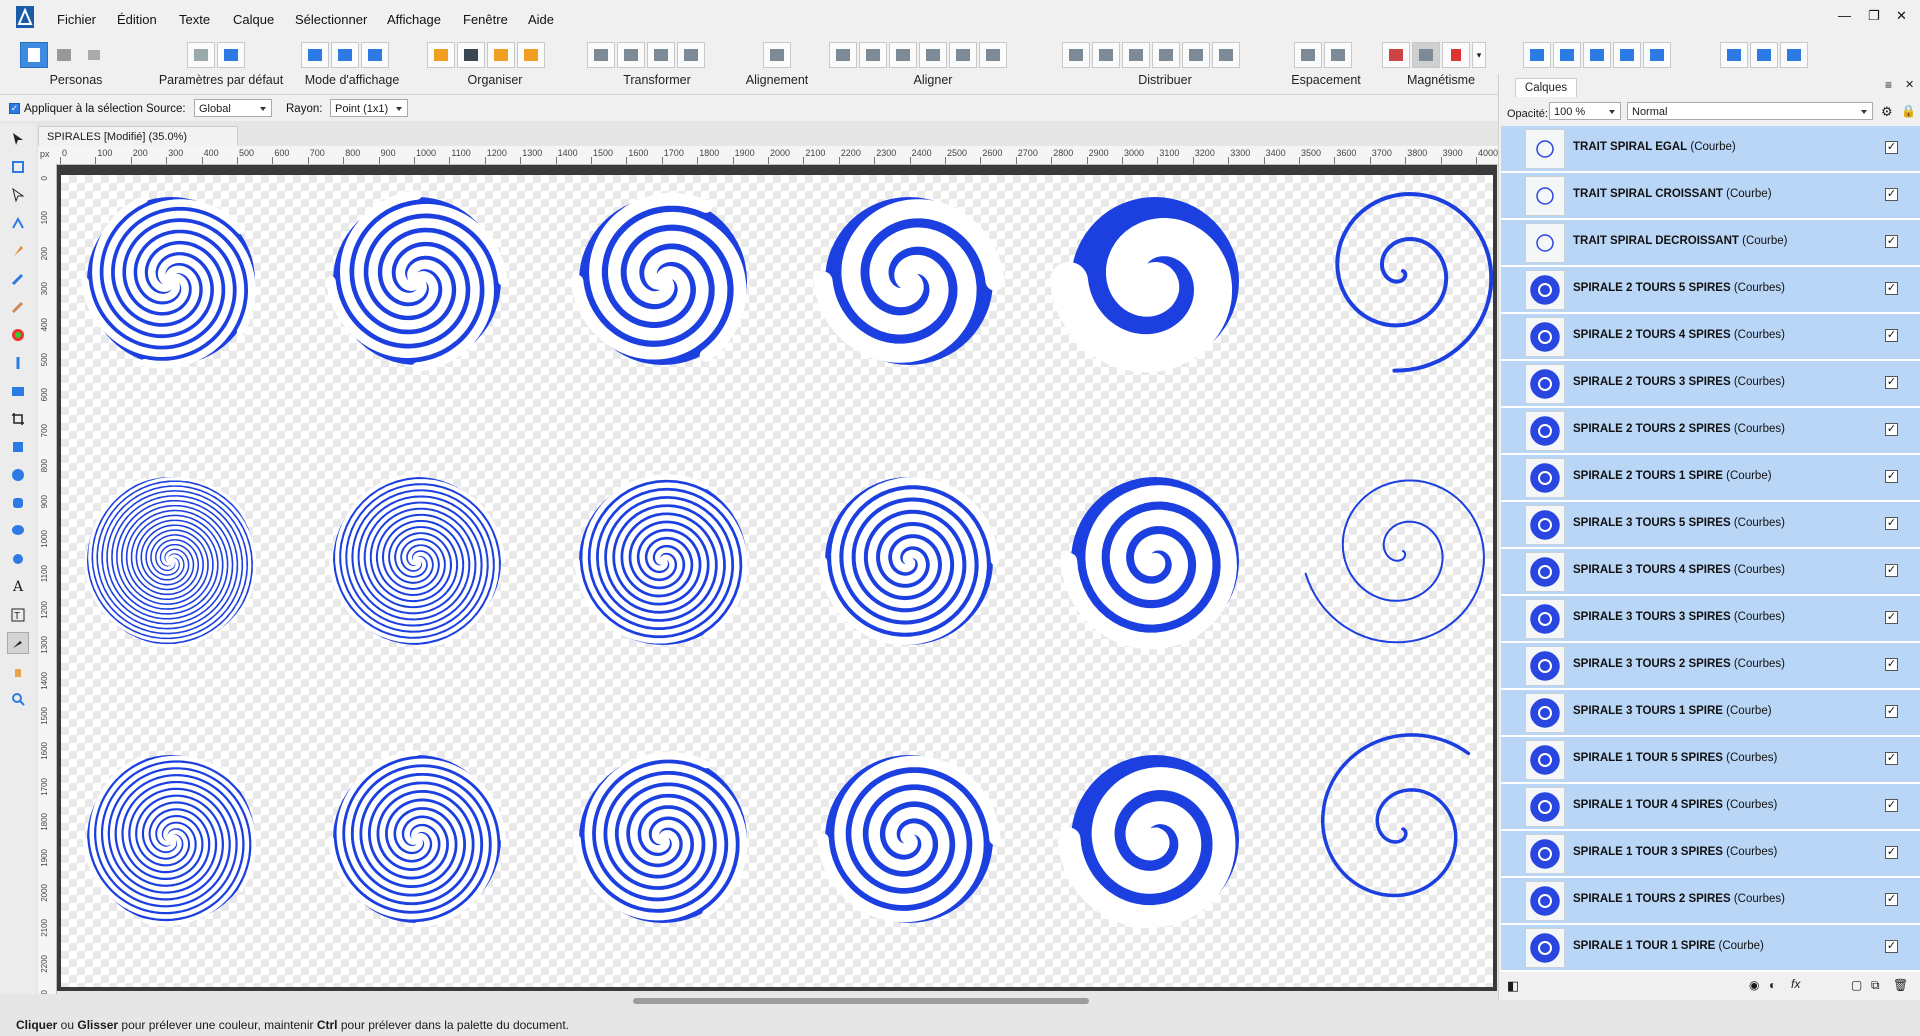  I want to click on pen-tool-icon, so click(18, 251).